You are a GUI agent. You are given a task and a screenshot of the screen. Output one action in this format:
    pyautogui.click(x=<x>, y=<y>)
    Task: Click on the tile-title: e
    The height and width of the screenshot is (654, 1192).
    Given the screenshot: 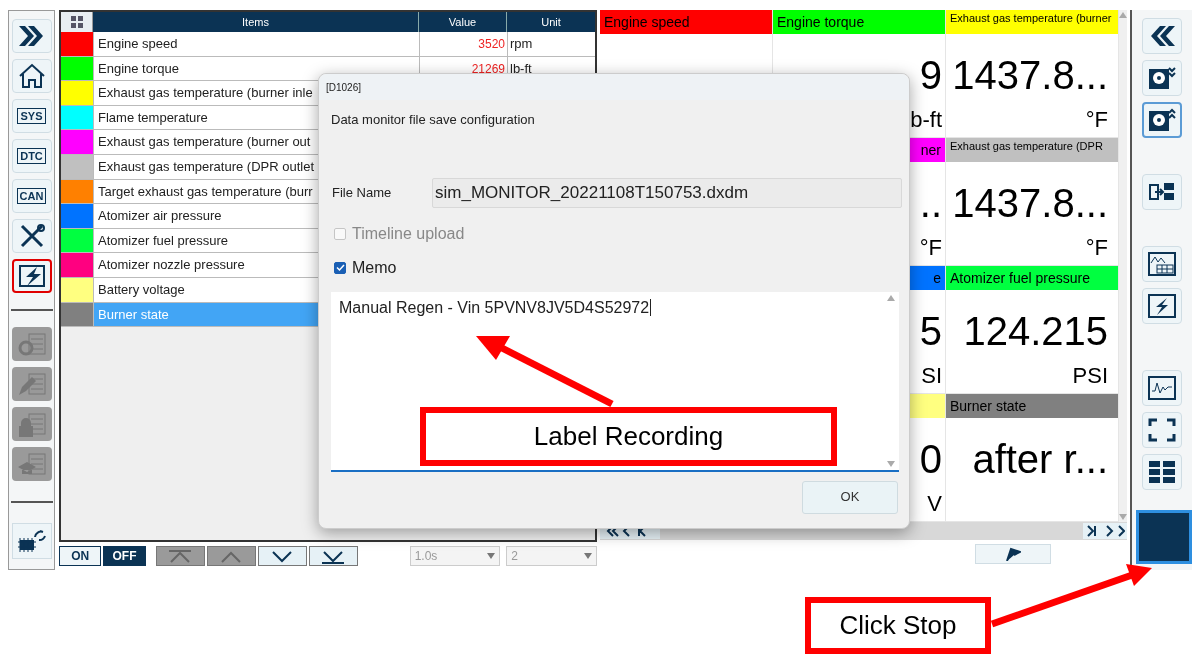 What is the action you would take?
    pyautogui.click(x=937, y=278)
    